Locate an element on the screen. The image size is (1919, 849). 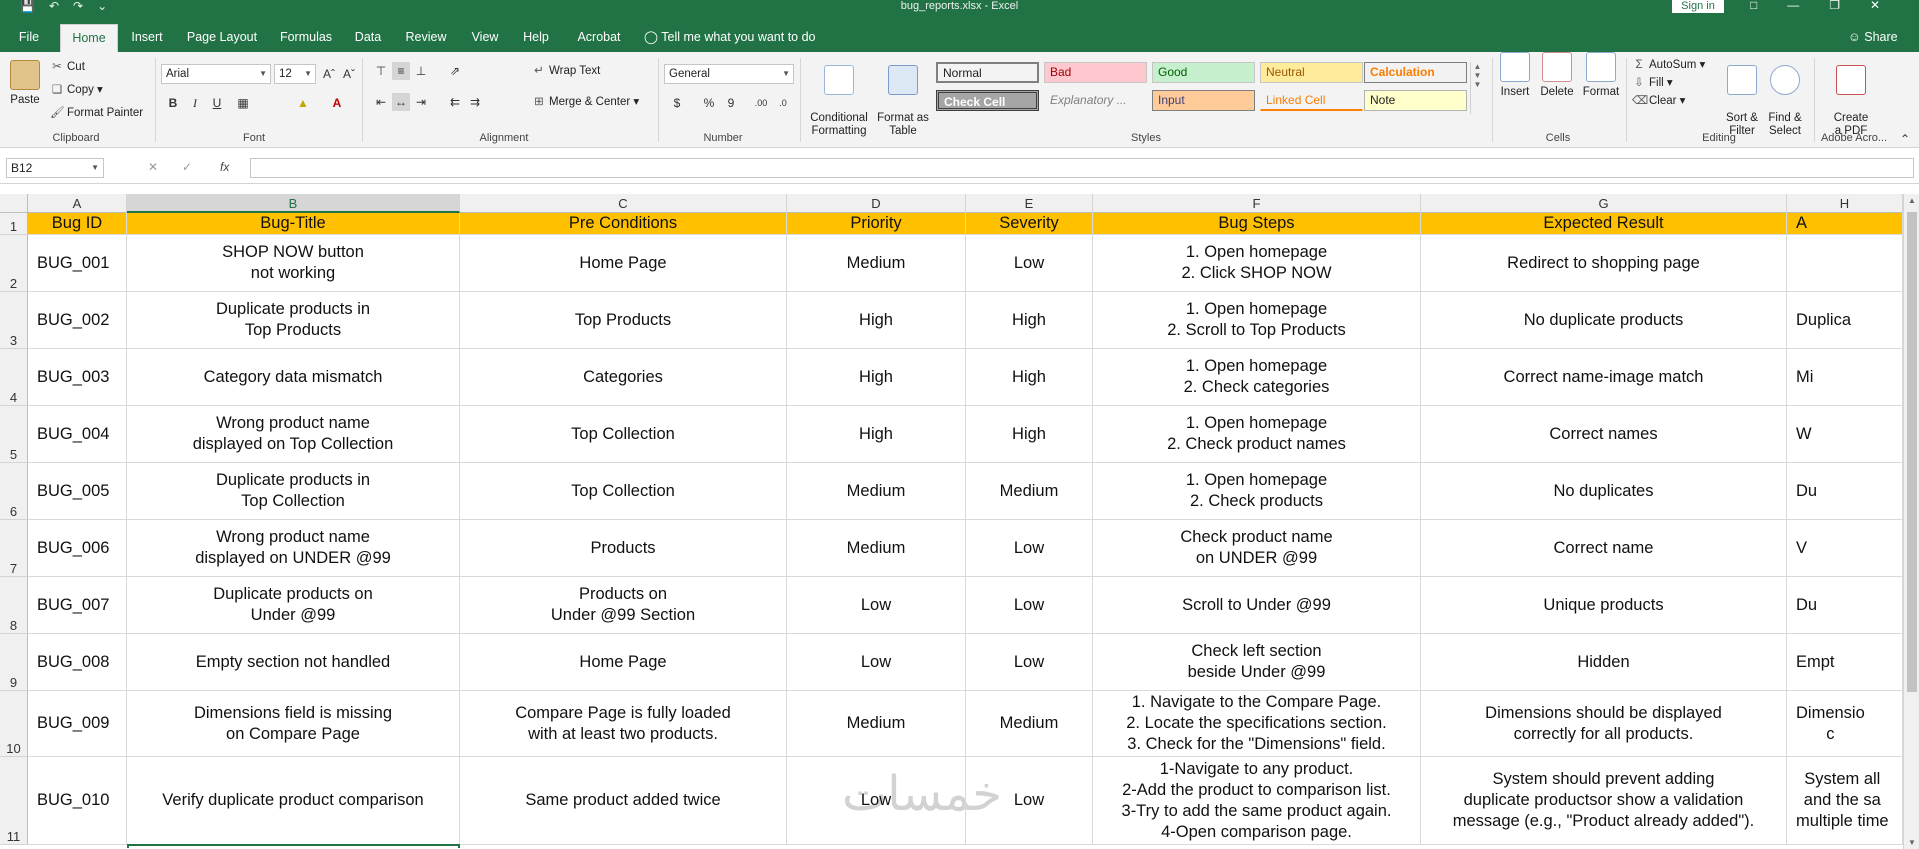
style-note: Note is located at coordinates (1415, 100).